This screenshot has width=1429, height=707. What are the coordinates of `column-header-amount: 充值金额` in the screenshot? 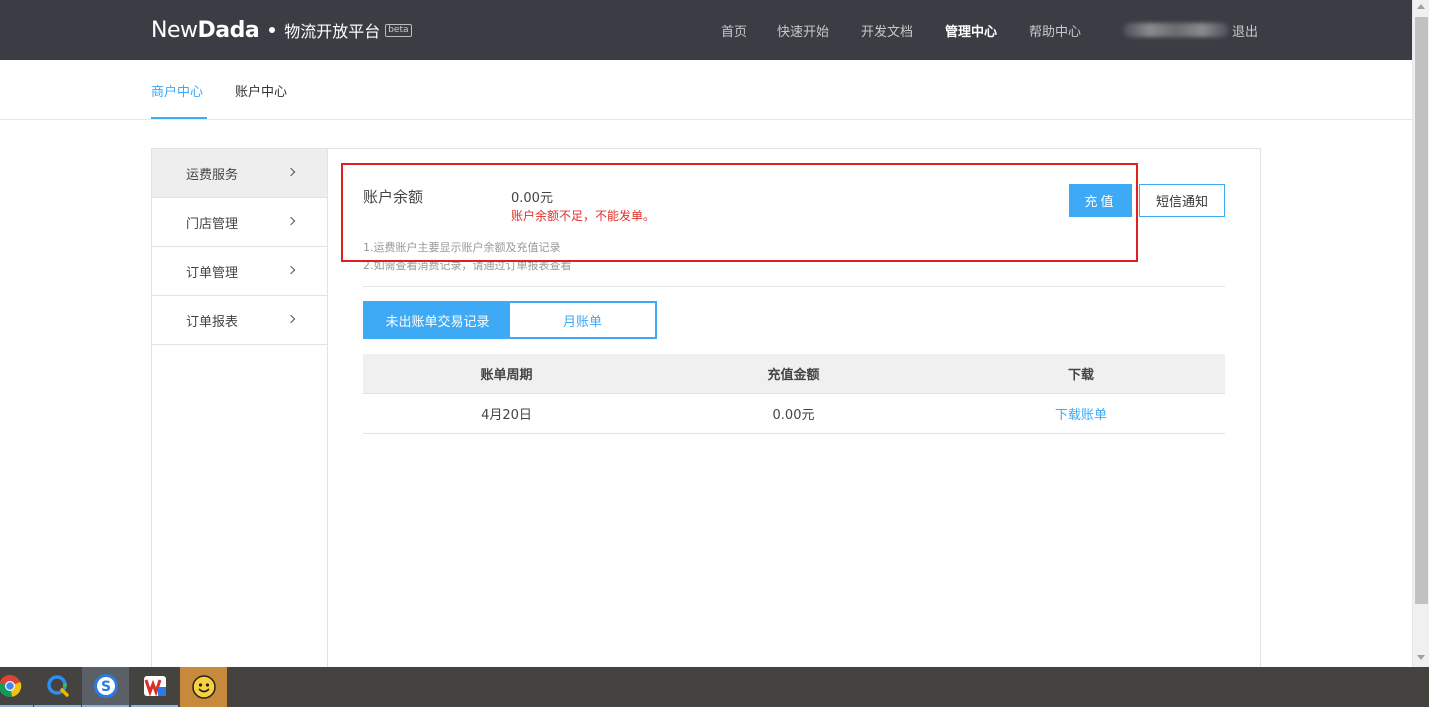 It's located at (793, 375).